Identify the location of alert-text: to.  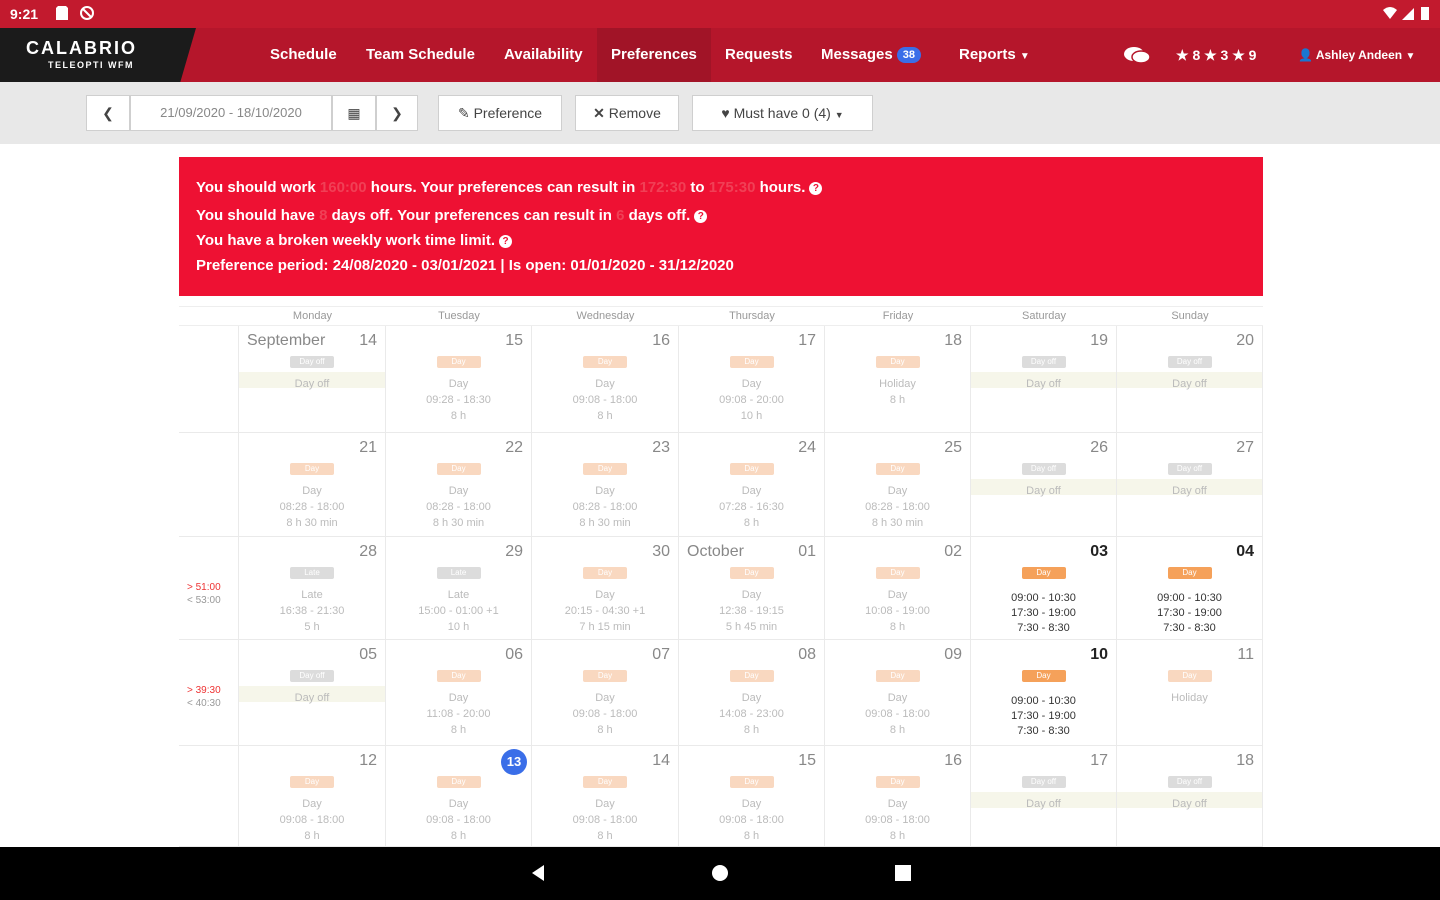
(697, 187).